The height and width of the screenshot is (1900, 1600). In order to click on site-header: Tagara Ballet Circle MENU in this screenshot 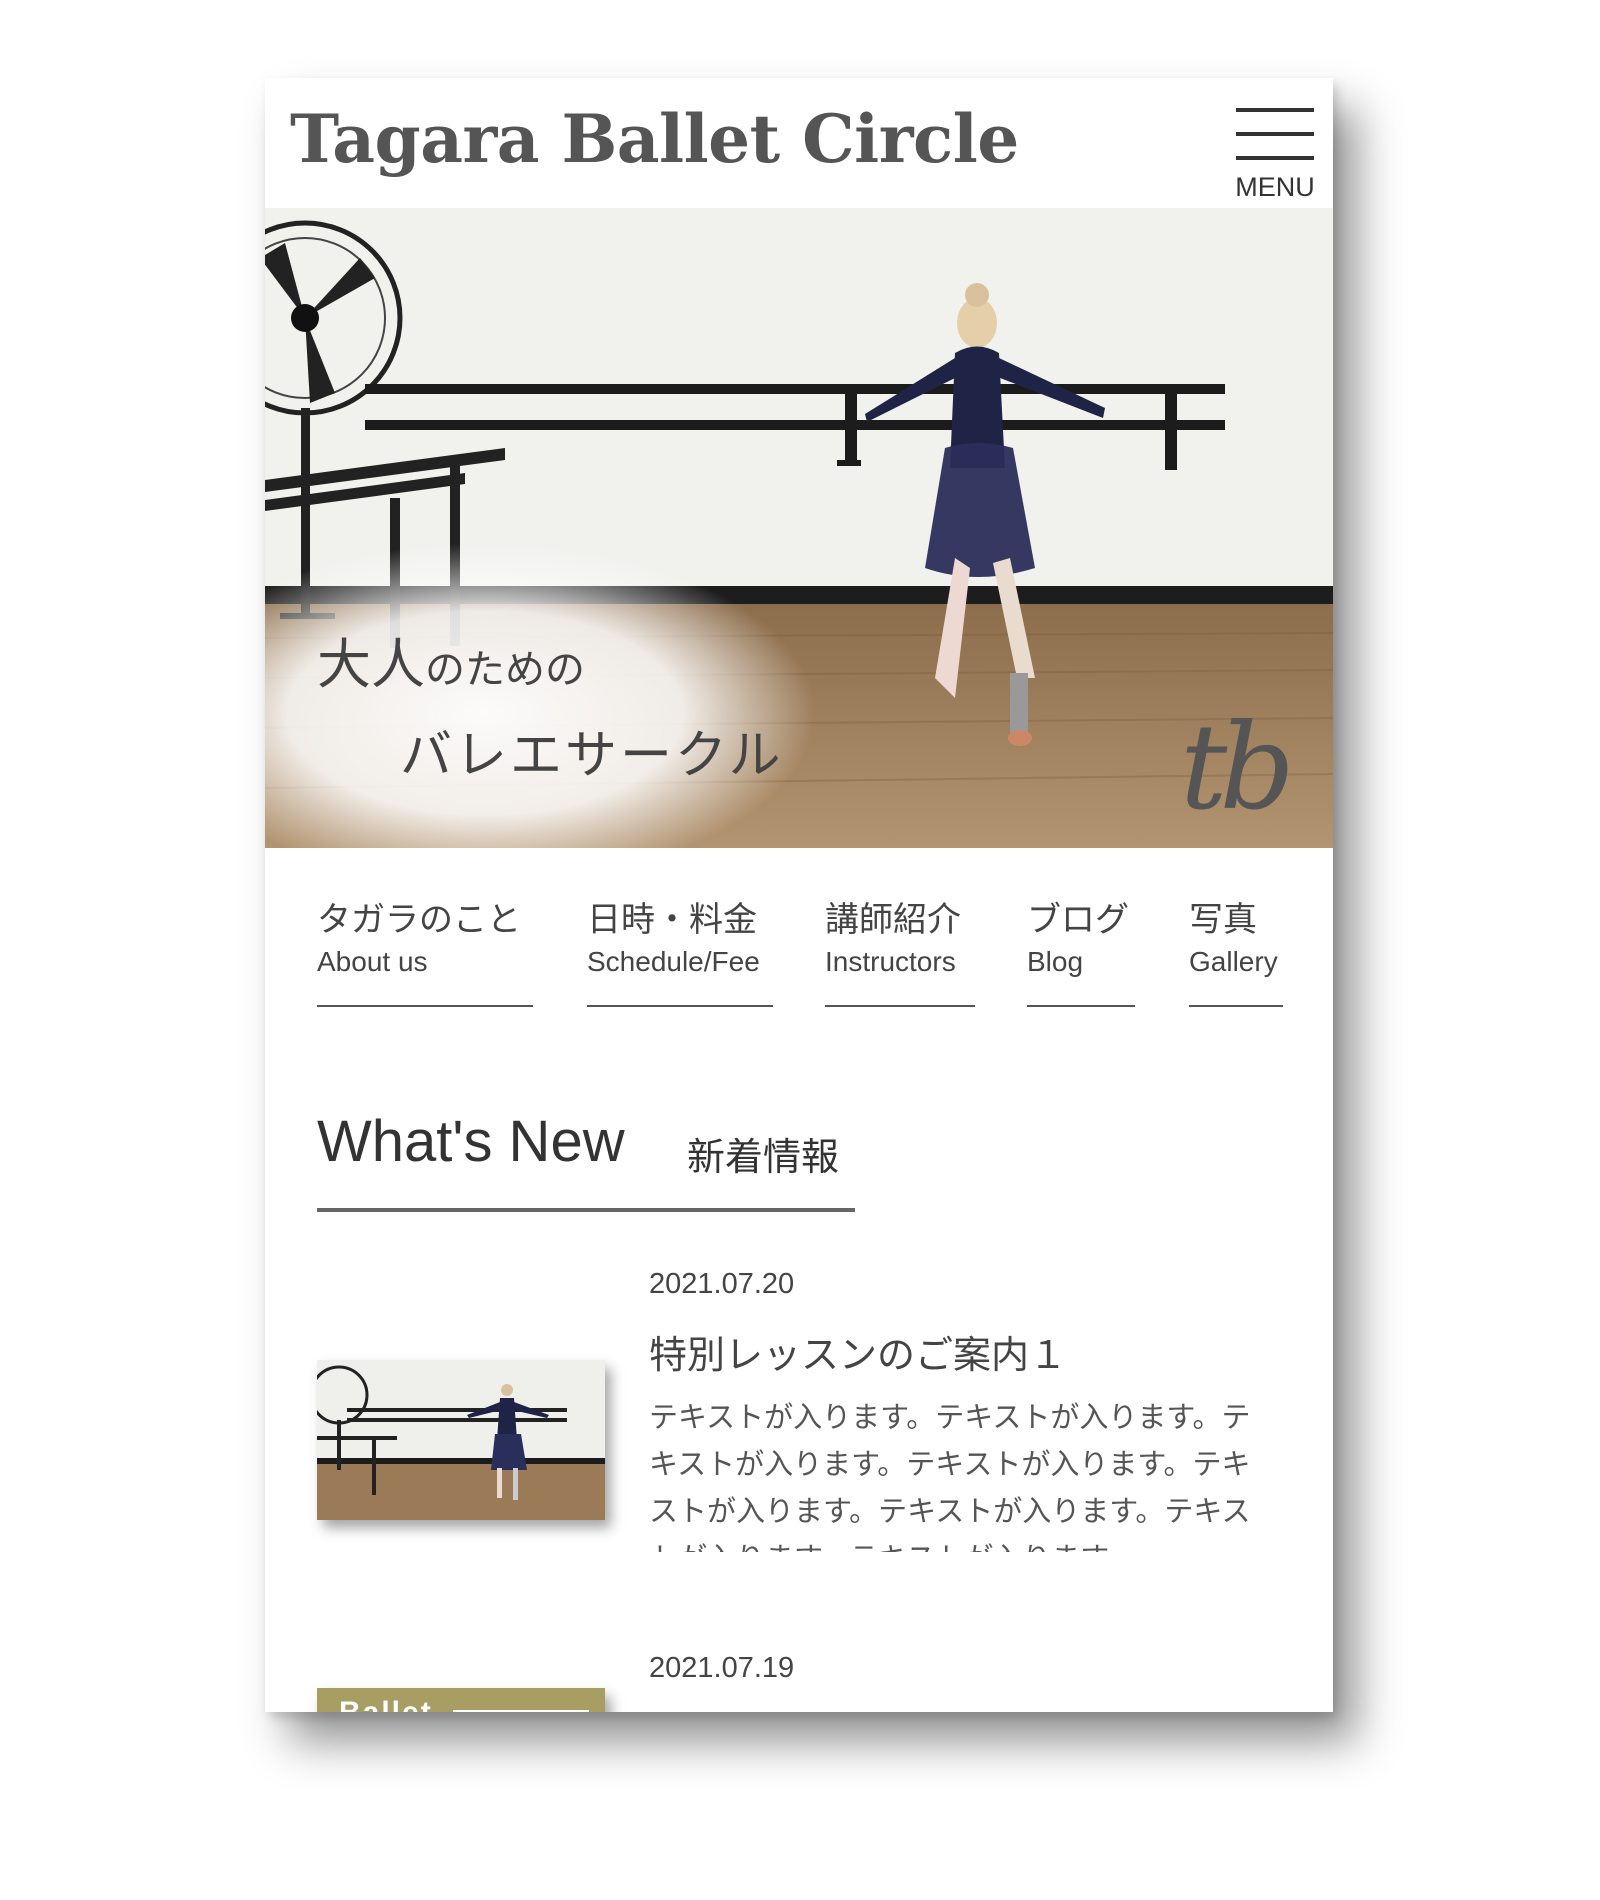, I will do `click(799, 143)`.